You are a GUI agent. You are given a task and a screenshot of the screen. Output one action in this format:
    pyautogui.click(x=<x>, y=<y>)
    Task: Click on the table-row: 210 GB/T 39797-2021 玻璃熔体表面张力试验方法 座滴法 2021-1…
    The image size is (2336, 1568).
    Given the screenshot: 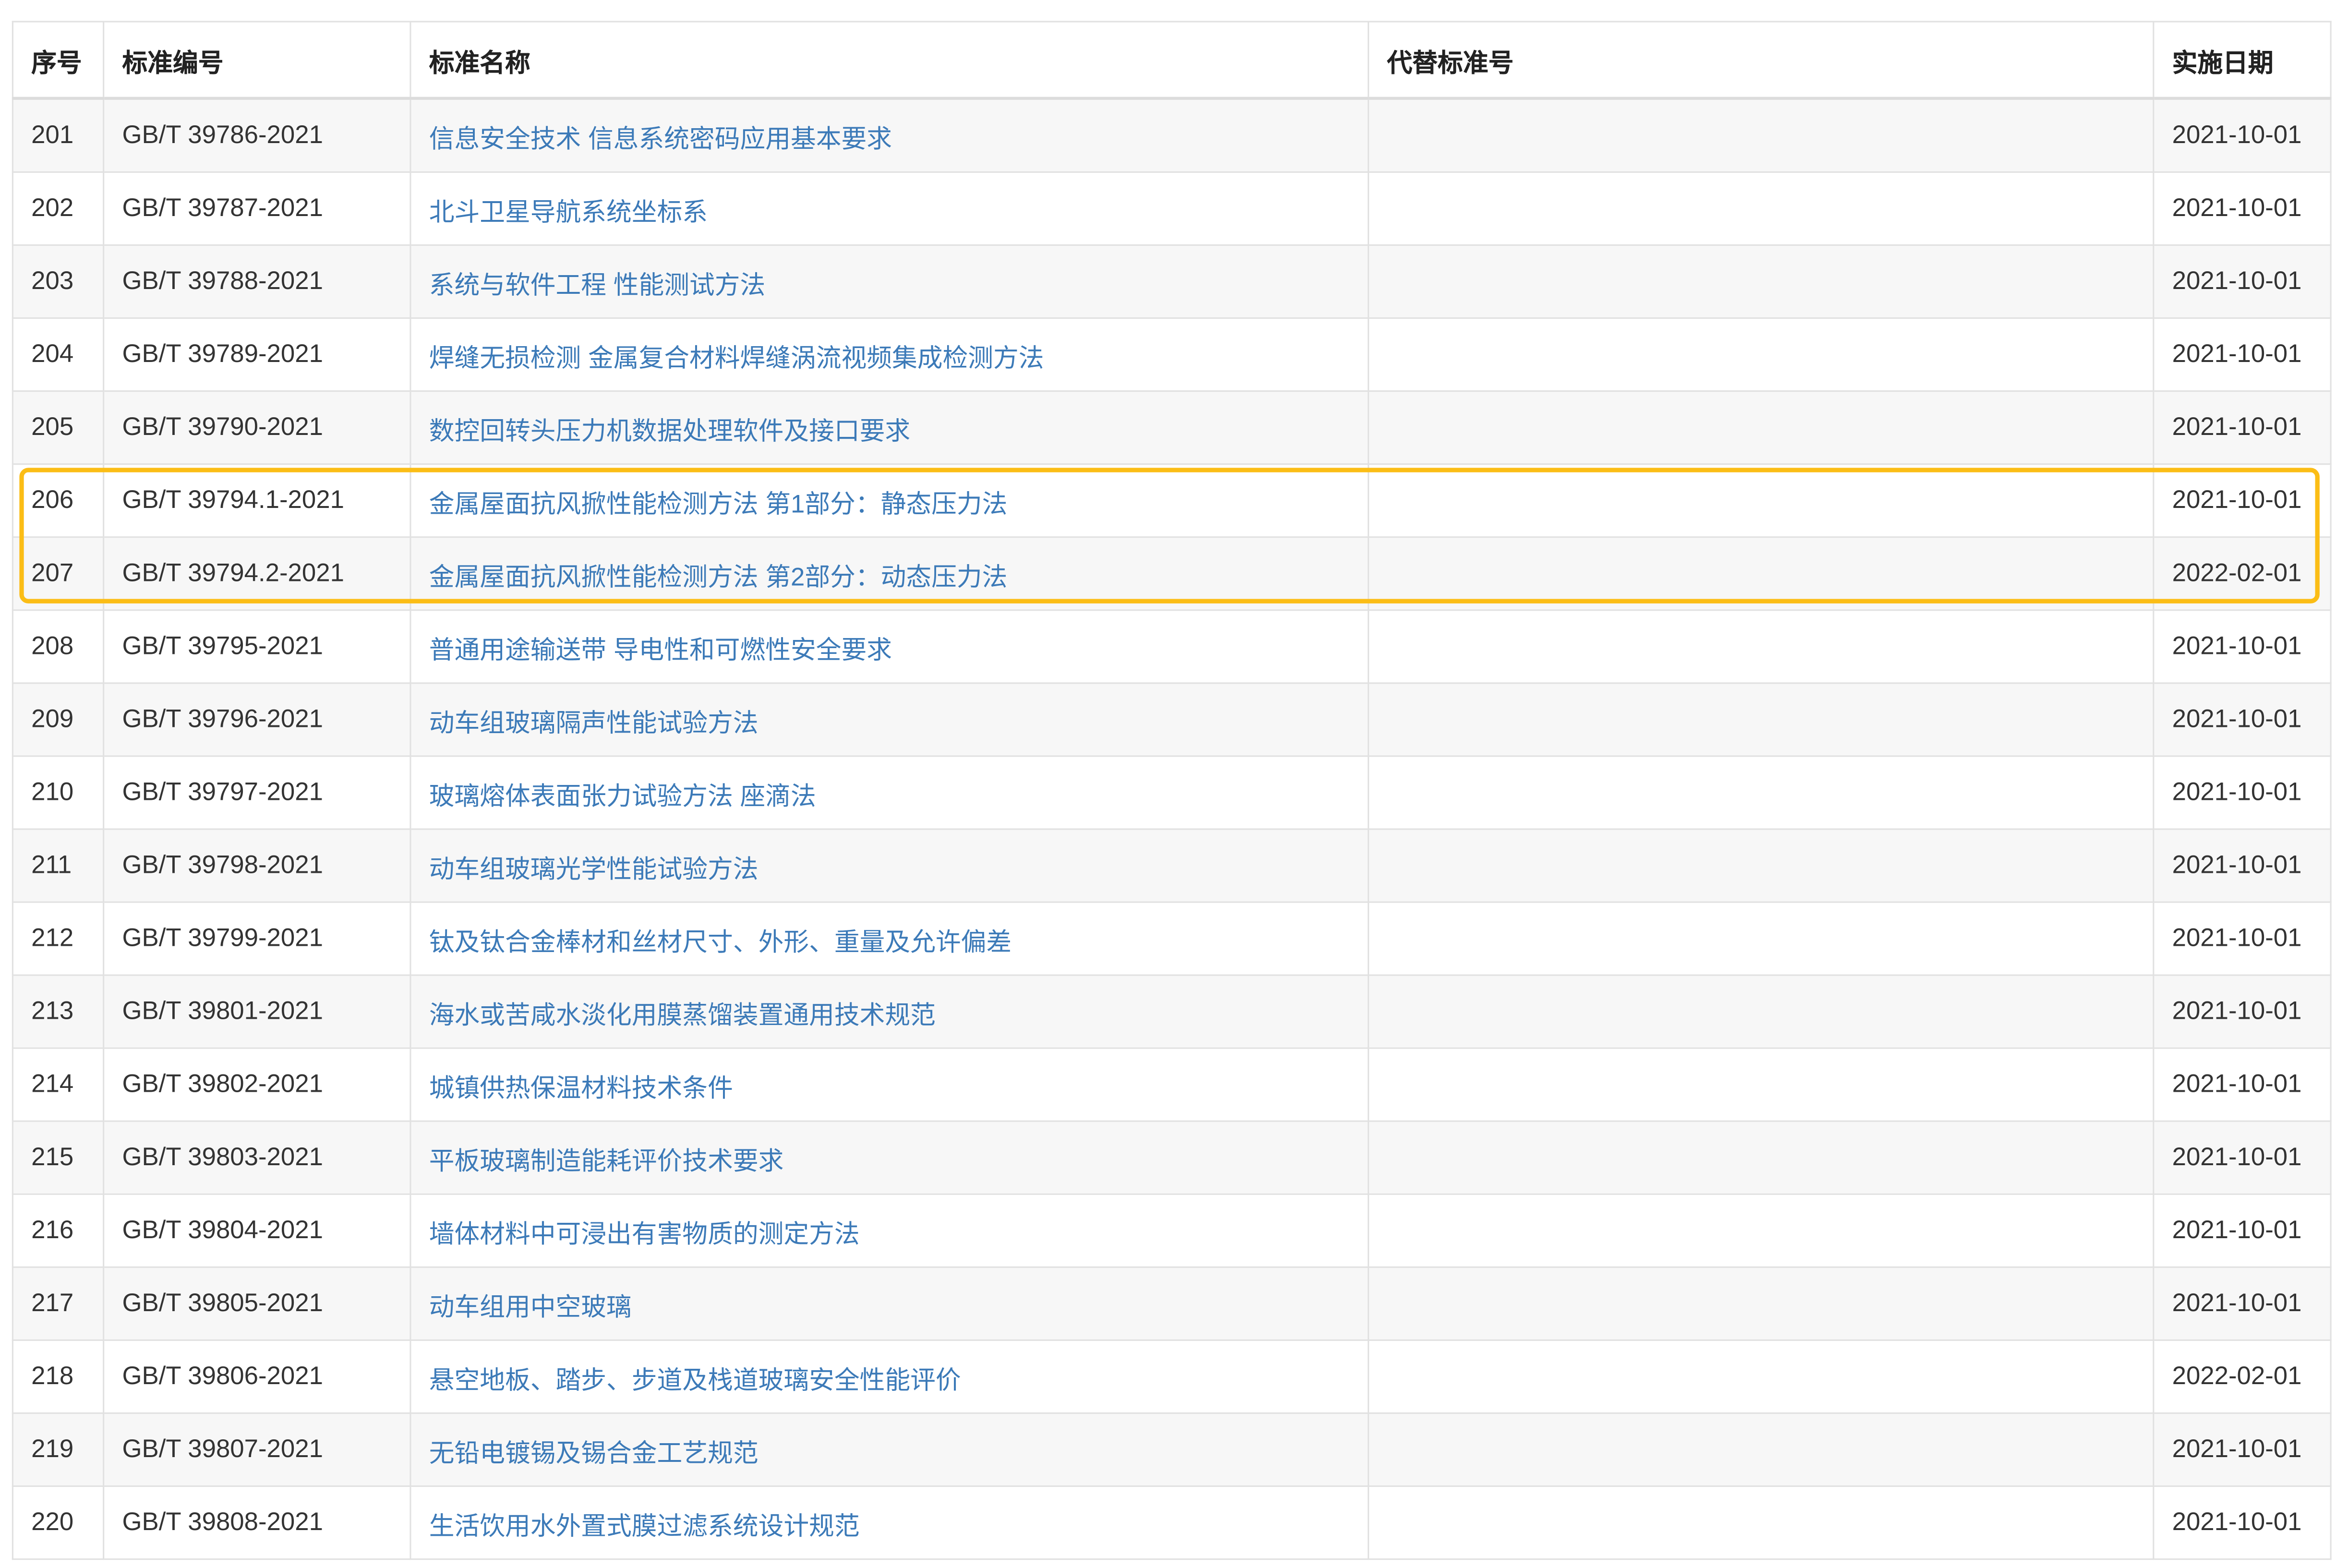 What is the action you would take?
    pyautogui.click(x=1172, y=792)
    